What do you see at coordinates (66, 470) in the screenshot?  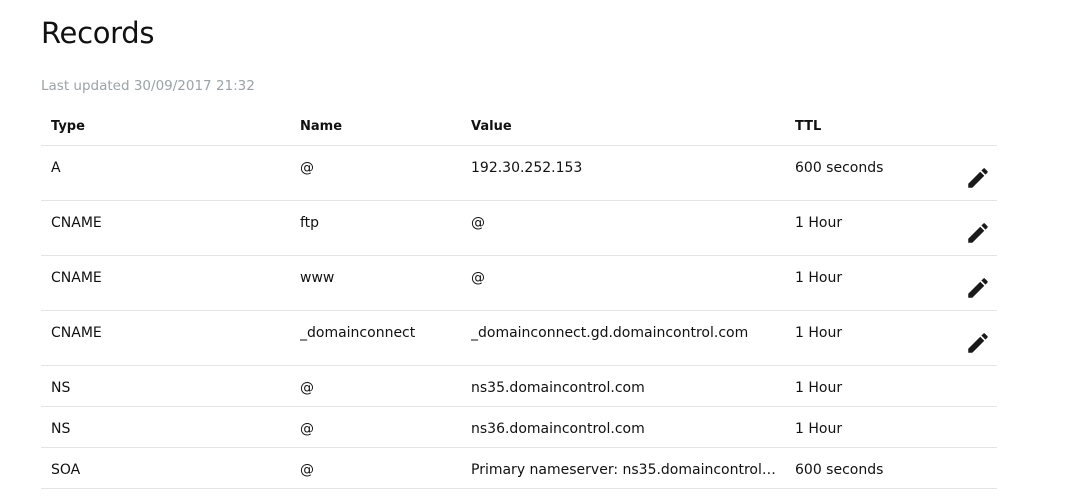 I see `record-type: SOA` at bounding box center [66, 470].